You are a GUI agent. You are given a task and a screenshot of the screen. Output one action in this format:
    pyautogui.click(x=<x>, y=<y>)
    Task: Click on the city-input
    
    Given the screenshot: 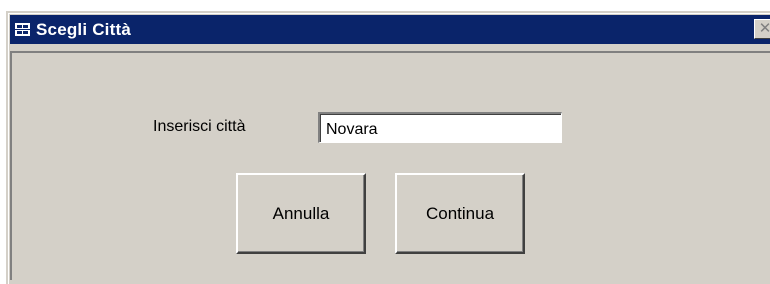 What is the action you would take?
    pyautogui.click(x=440, y=127)
    